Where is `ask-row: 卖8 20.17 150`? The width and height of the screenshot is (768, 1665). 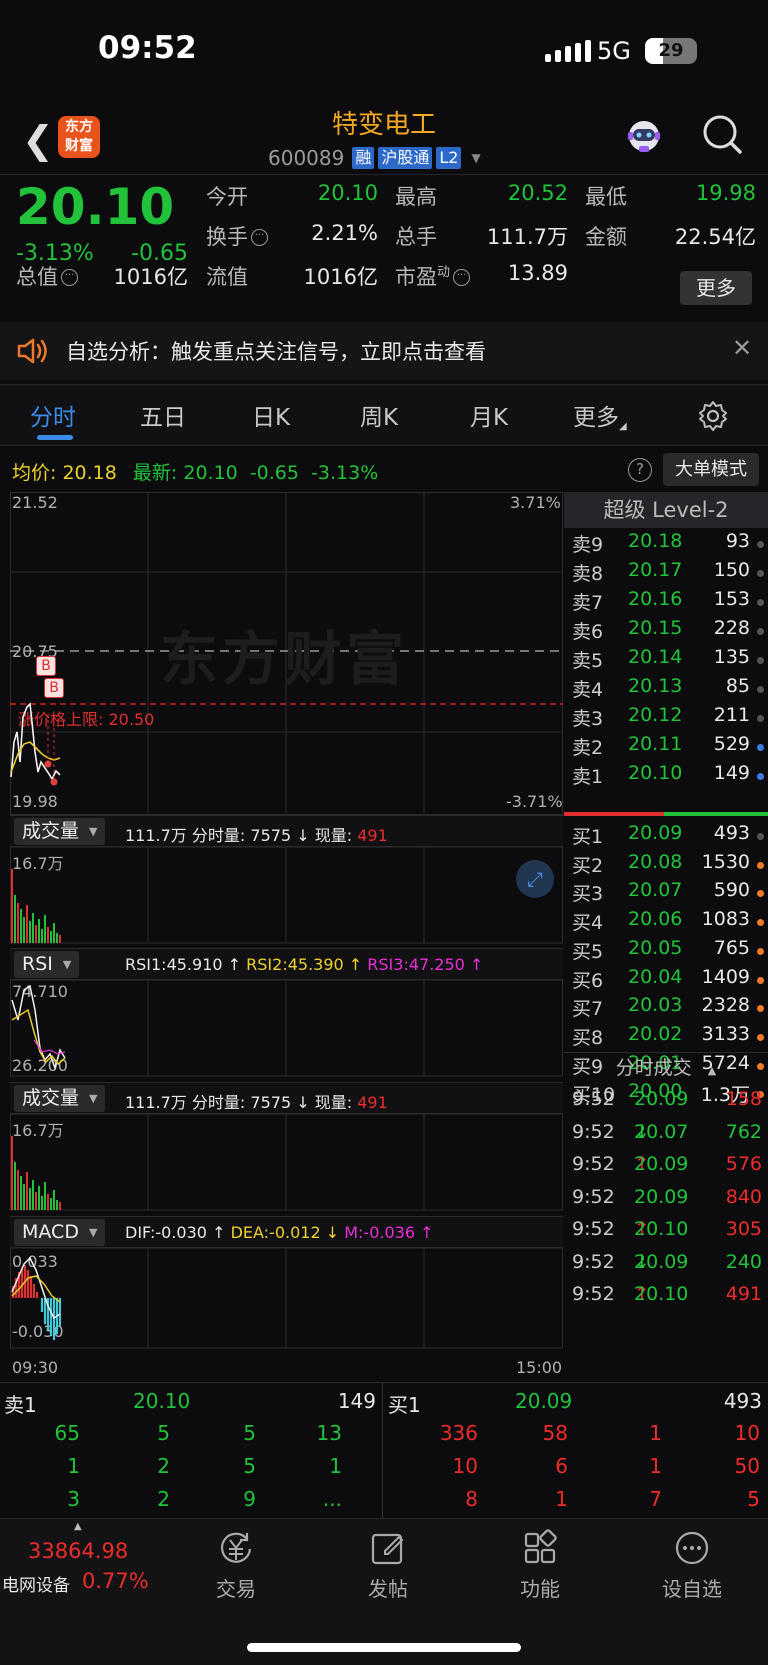
ask-row: 卖8 20.17 150 is located at coordinates (666, 574).